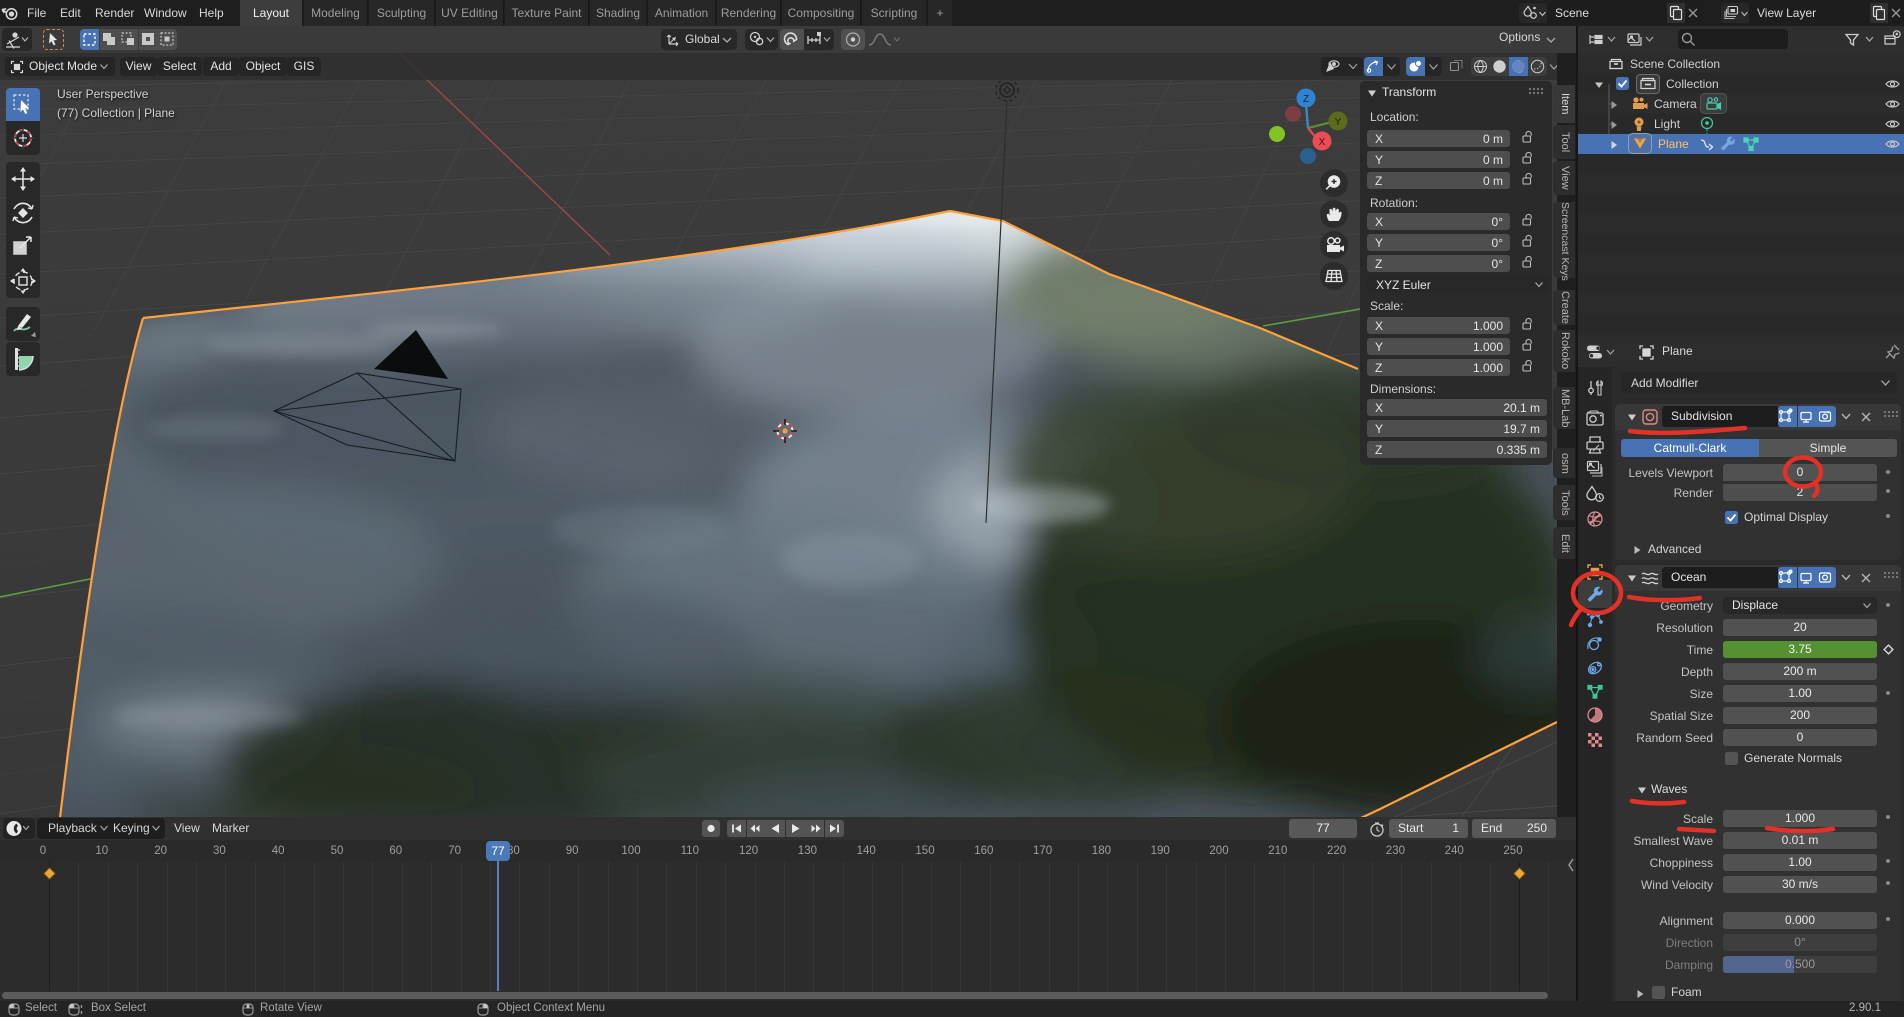  I want to click on svg-text: Z, so click(1306, 99).